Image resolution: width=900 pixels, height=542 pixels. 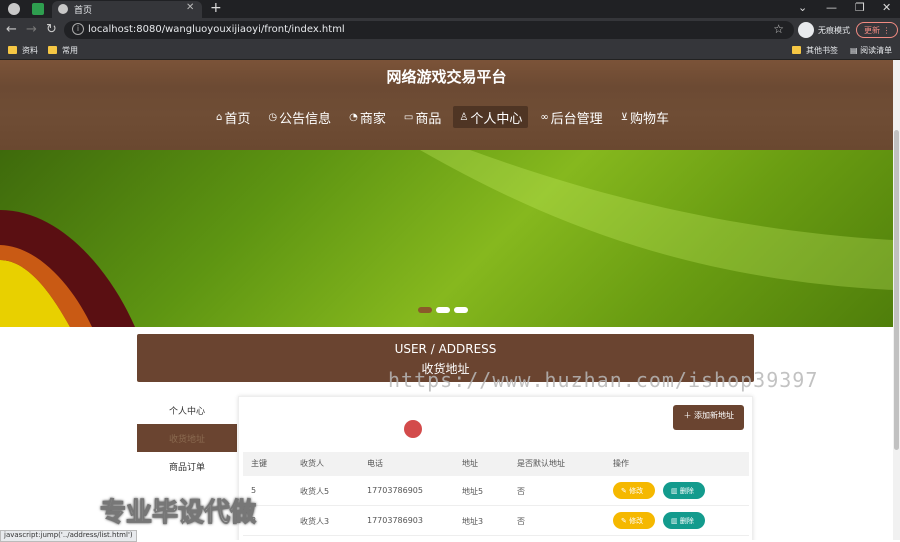 What do you see at coordinates (806, 30) in the screenshot?
I see `incognito-icon` at bounding box center [806, 30].